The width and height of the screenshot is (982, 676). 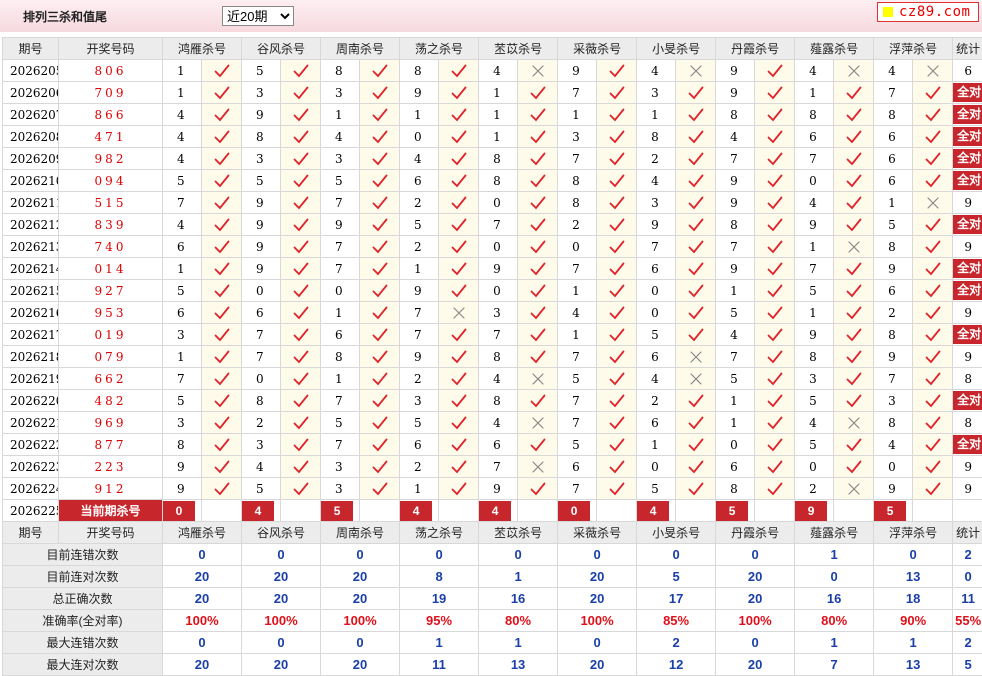 I want to click on draw-number: 982, so click(x=111, y=159).